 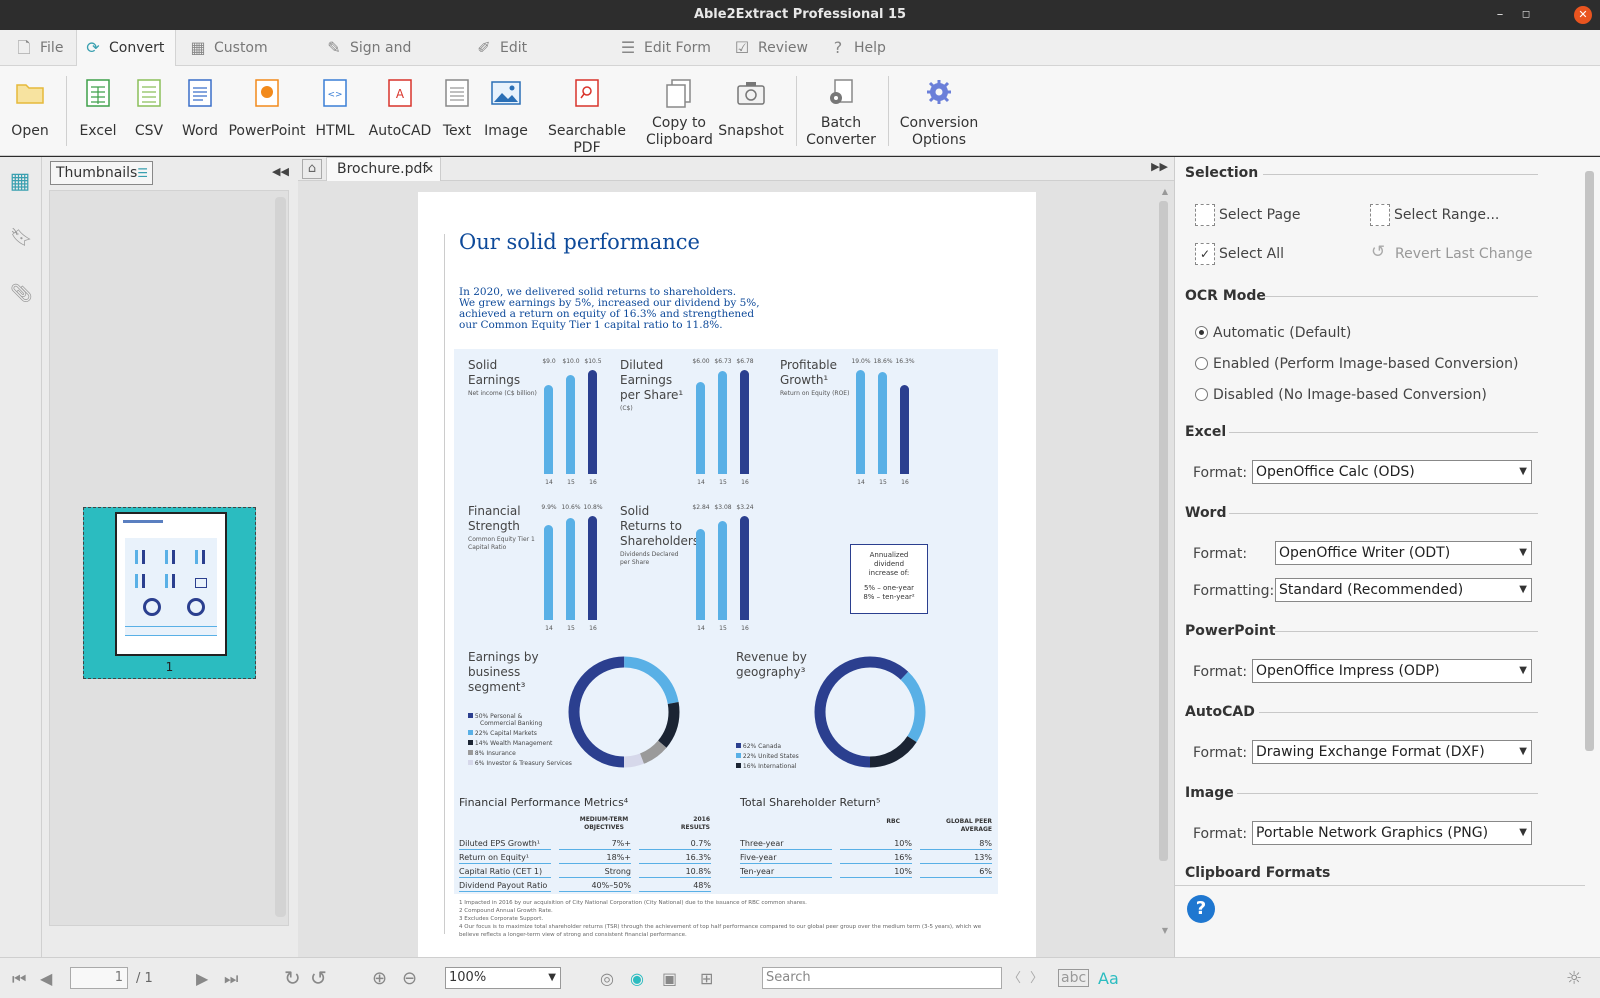 I want to click on table-cell: 16%, so click(x=876, y=858).